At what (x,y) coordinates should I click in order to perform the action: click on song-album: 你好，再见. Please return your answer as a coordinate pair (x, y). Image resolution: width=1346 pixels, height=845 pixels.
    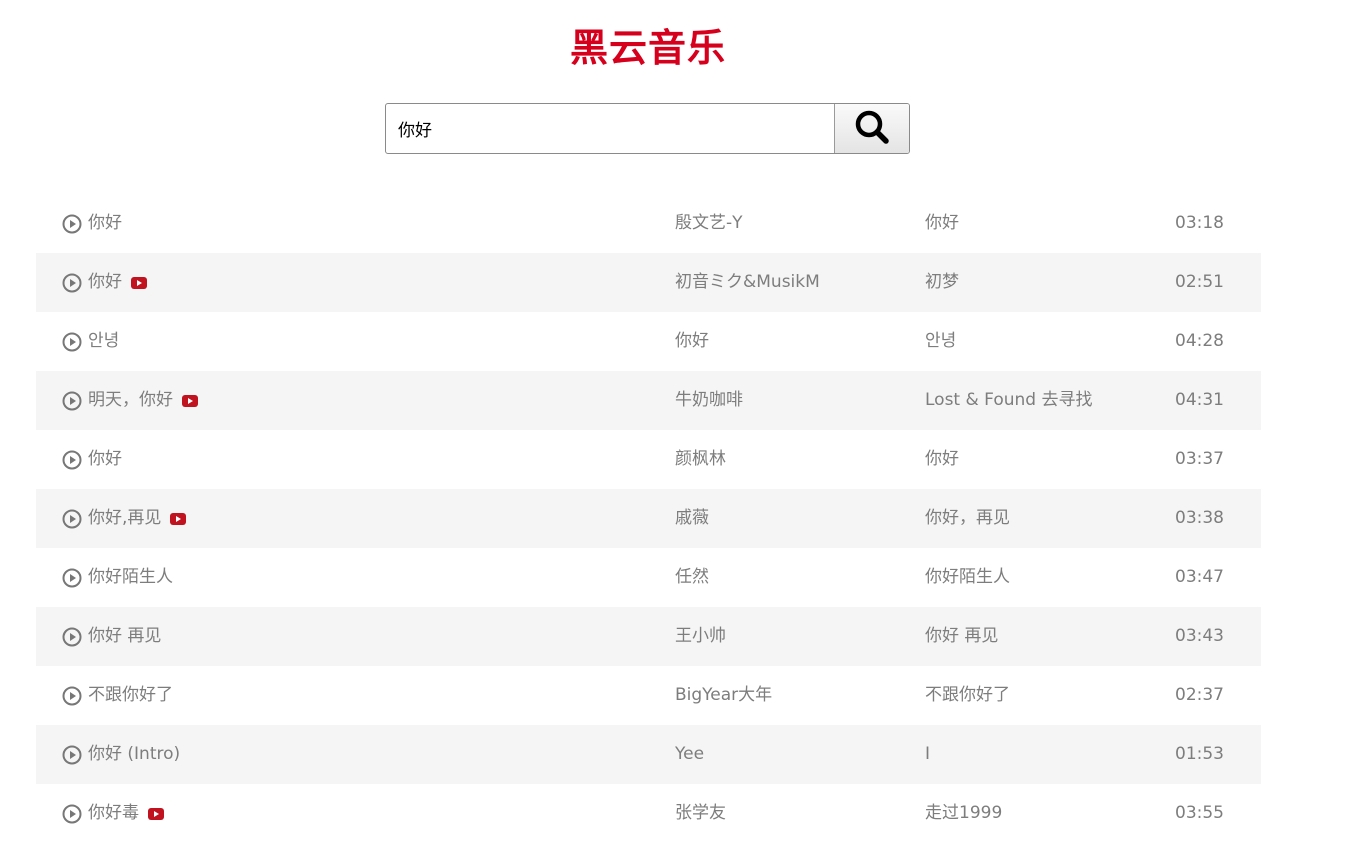
    Looking at the image, I should click on (967, 518).